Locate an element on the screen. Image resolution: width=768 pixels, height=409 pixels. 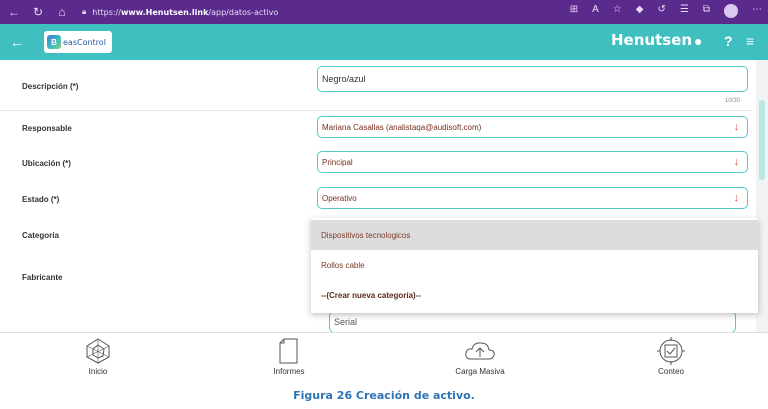
ubicacion-select: Principal ↓ is located at coordinates (532, 162).